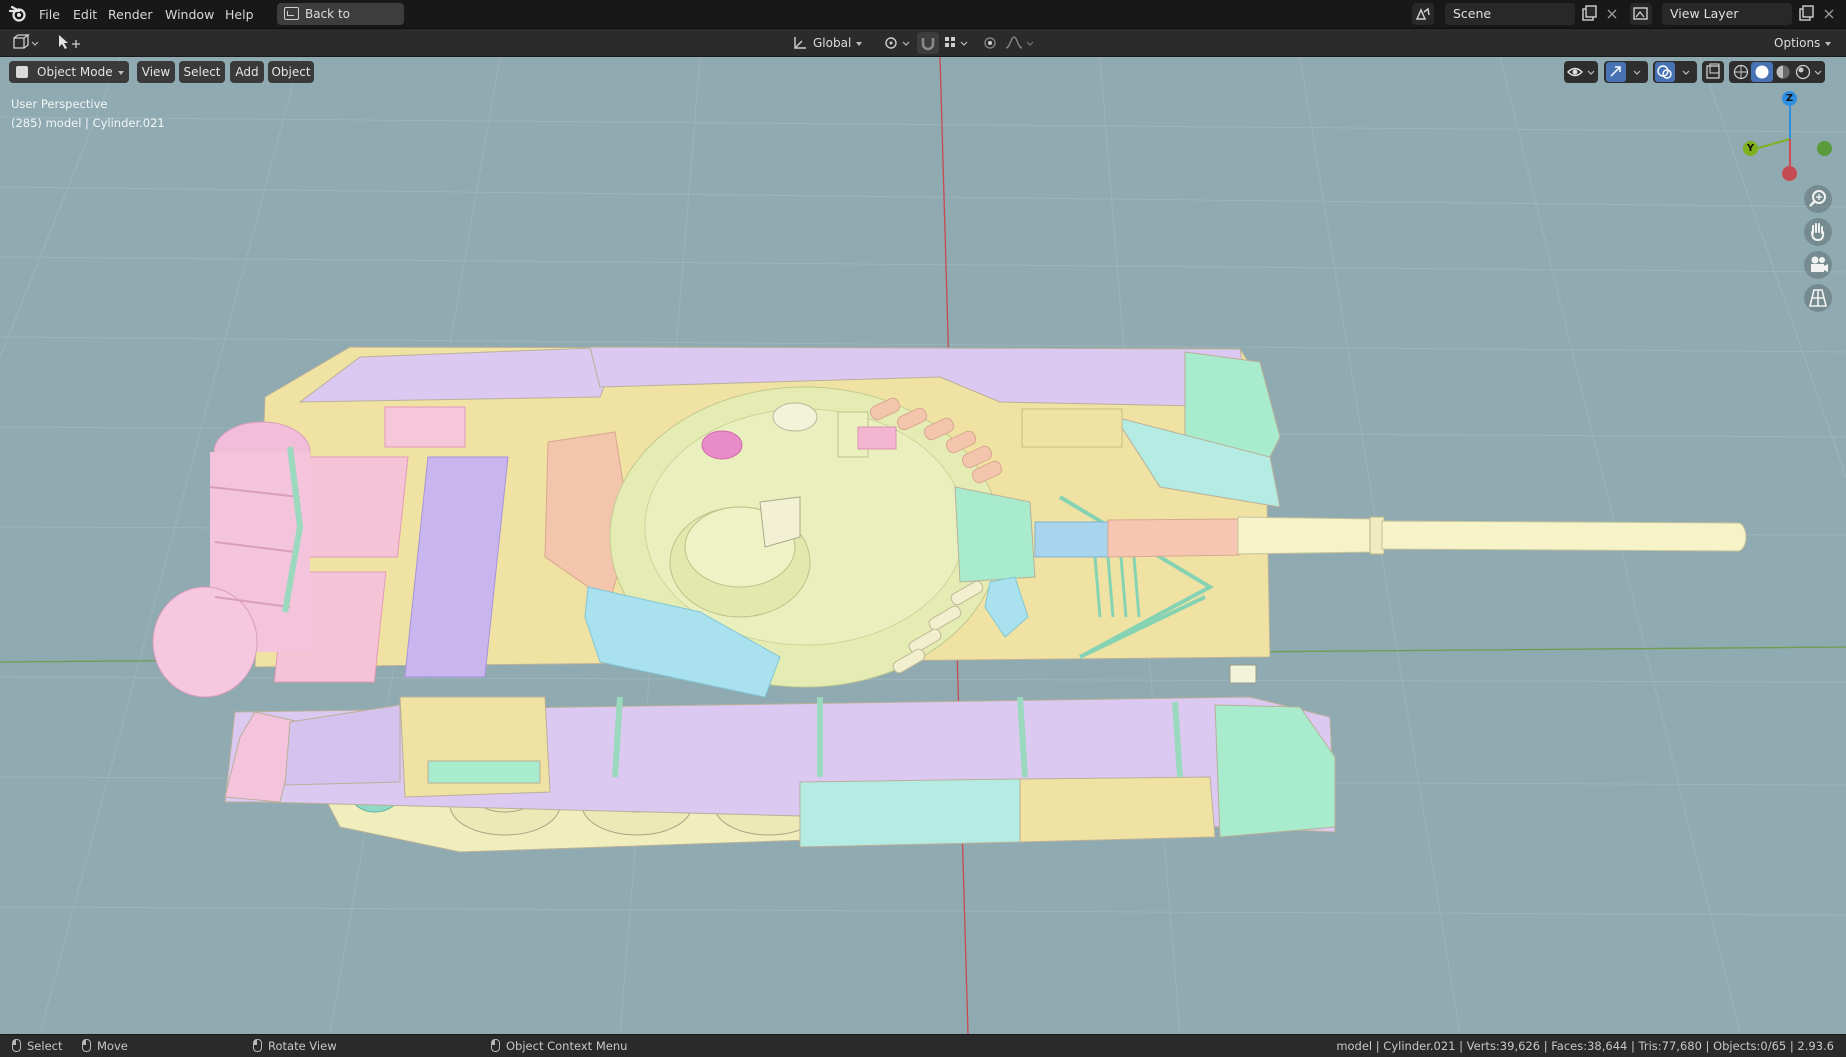 This screenshot has width=1846, height=1057. What do you see at coordinates (85, 14) in the screenshot?
I see `menu-edit: Edit` at bounding box center [85, 14].